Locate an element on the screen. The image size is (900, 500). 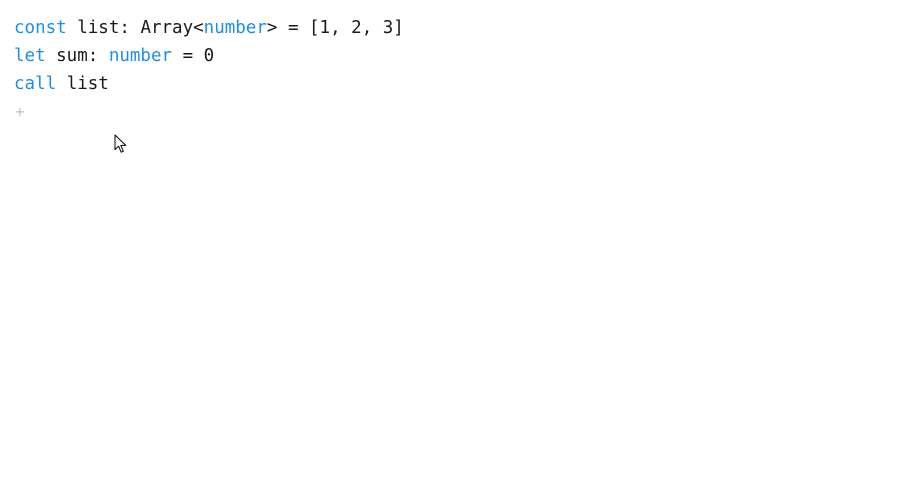
plain-token: = 0 is located at coordinates (193, 56).